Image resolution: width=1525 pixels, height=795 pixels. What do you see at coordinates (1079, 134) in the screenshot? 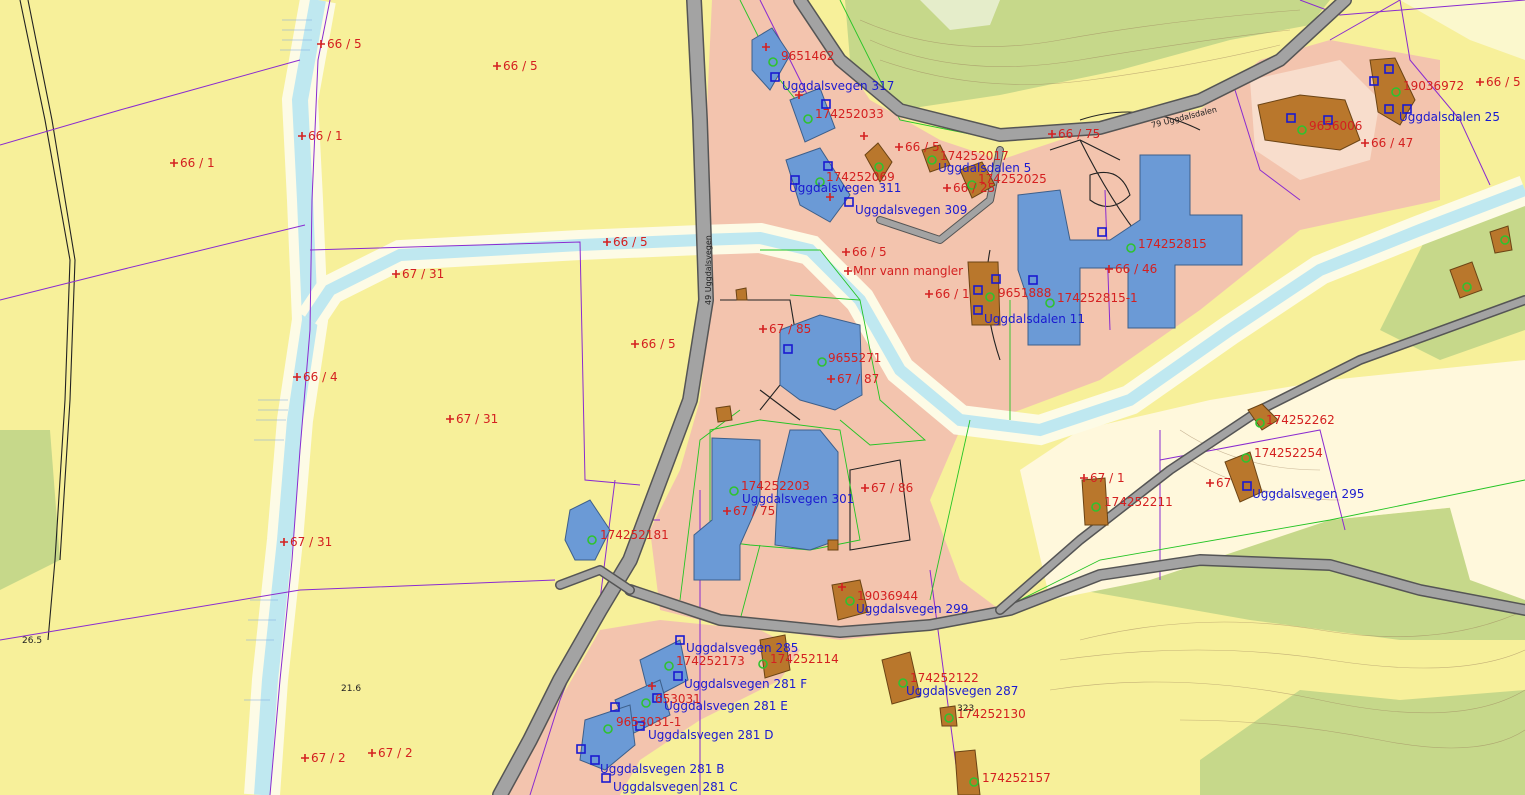
I see `parcel-label: 66 / 75` at bounding box center [1079, 134].